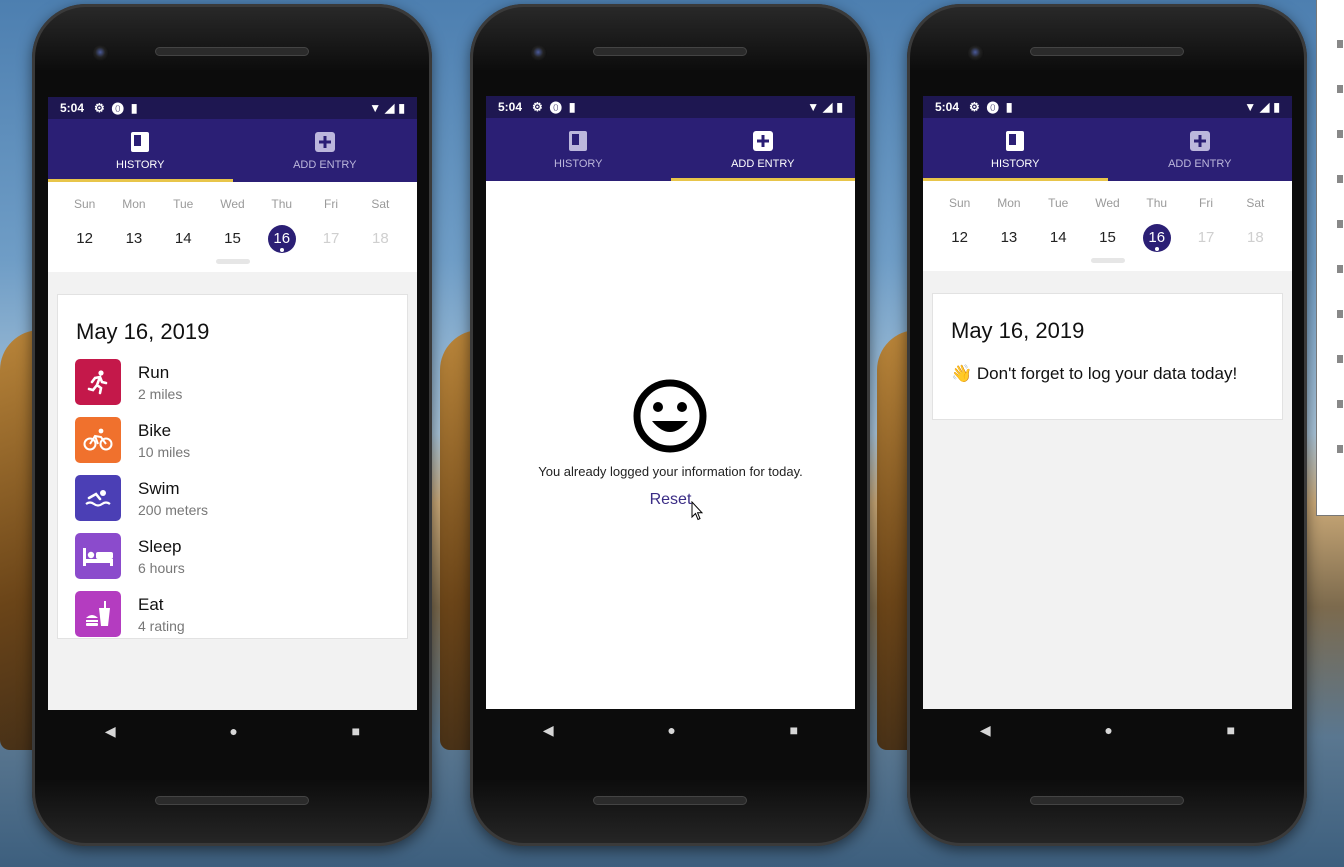 This screenshot has width=1344, height=867. I want to click on log-reminder-message: 👋 Don't forget to log your data today!, so click(1094, 373).